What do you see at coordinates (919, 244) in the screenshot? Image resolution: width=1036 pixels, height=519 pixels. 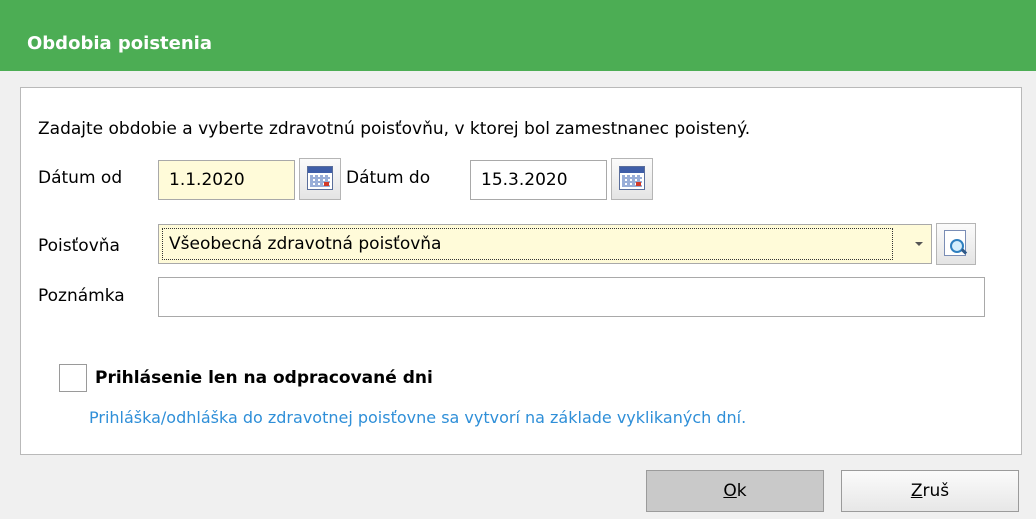 I see `dropdown-arrow-icon` at bounding box center [919, 244].